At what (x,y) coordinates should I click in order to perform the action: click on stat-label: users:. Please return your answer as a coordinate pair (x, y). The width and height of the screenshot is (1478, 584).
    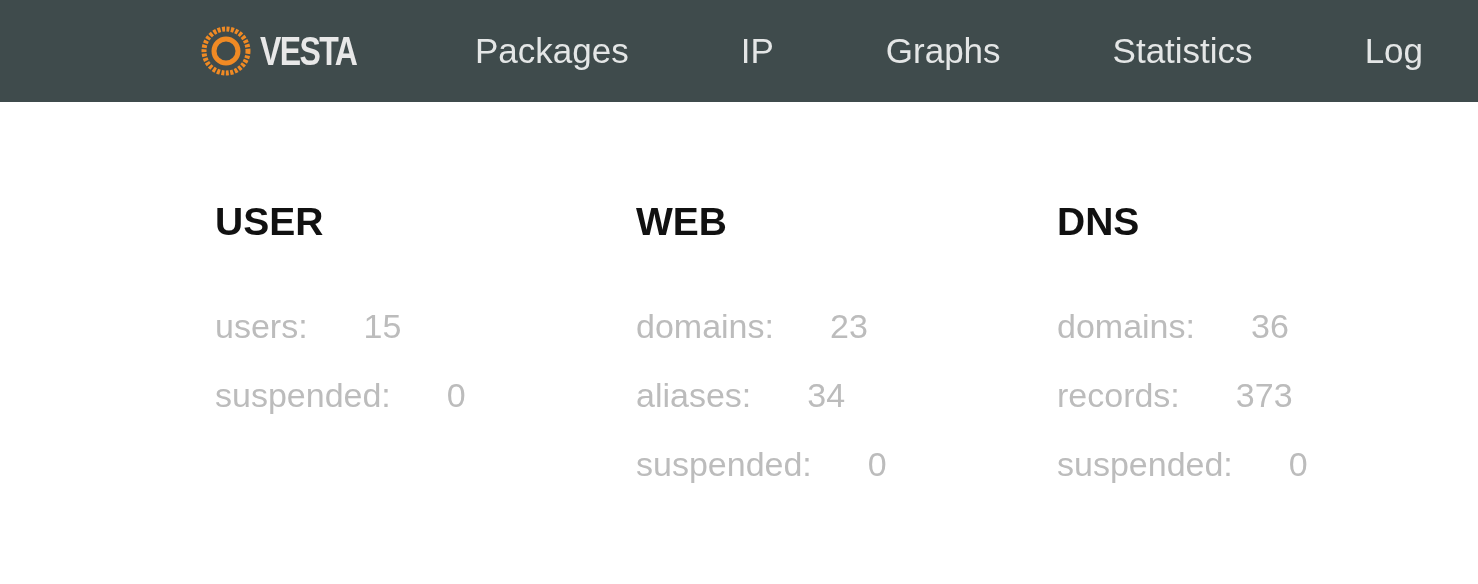
    Looking at the image, I should click on (261, 326).